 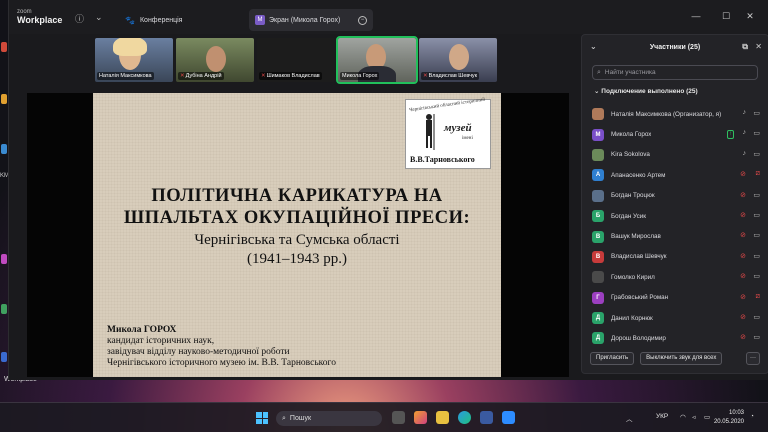 I want to click on notifications-icon: ◔, so click(x=752, y=416).